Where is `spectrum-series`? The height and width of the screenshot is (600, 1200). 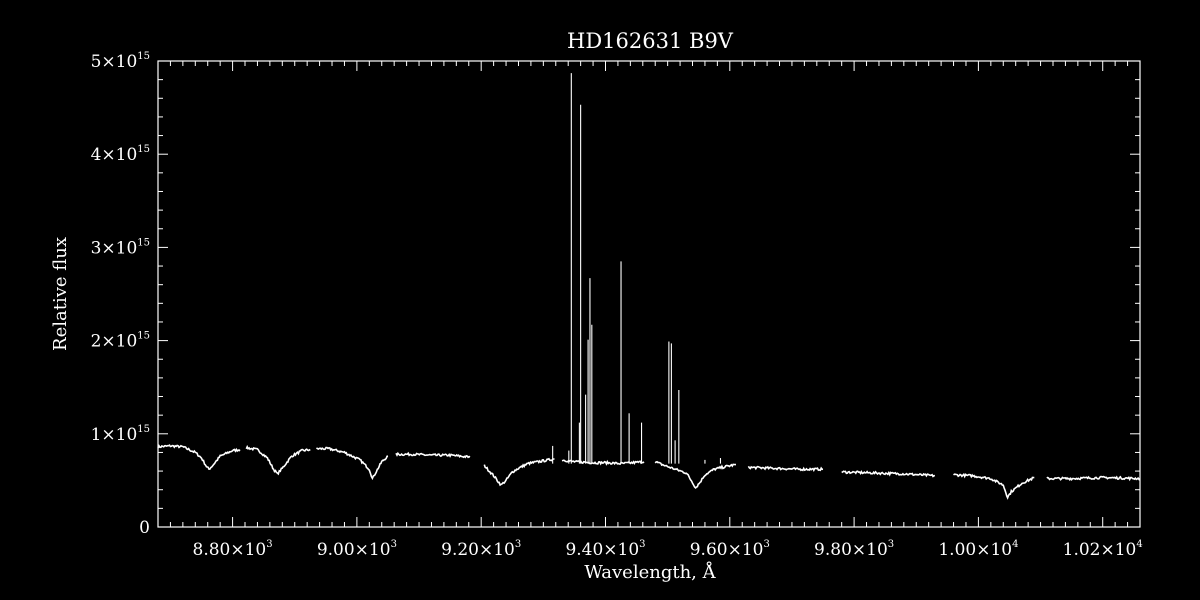 spectrum-series is located at coordinates (649, 472).